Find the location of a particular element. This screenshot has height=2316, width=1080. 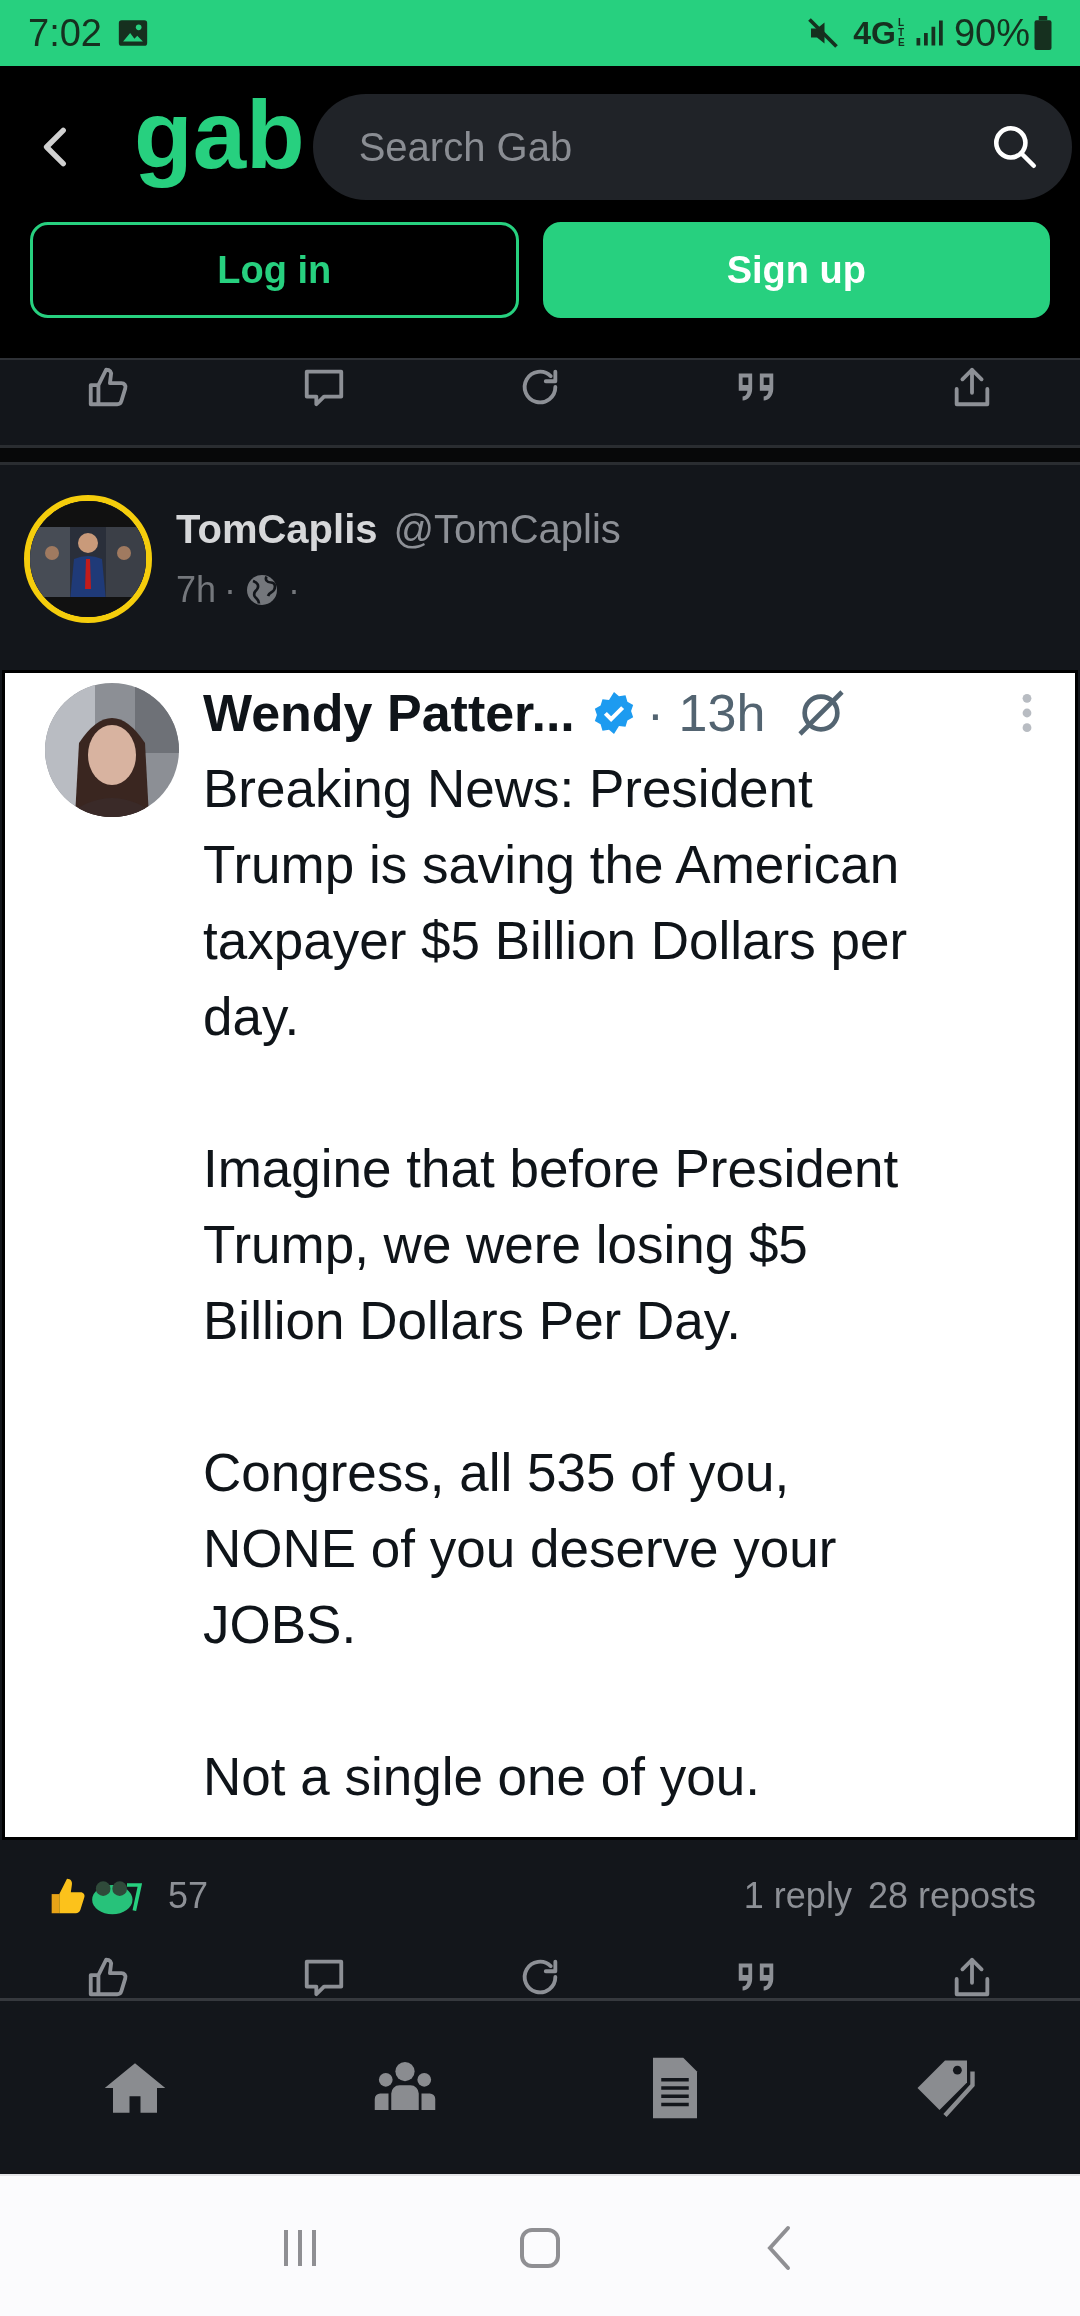

author-handle: @TomCaplis is located at coordinates (507, 529).